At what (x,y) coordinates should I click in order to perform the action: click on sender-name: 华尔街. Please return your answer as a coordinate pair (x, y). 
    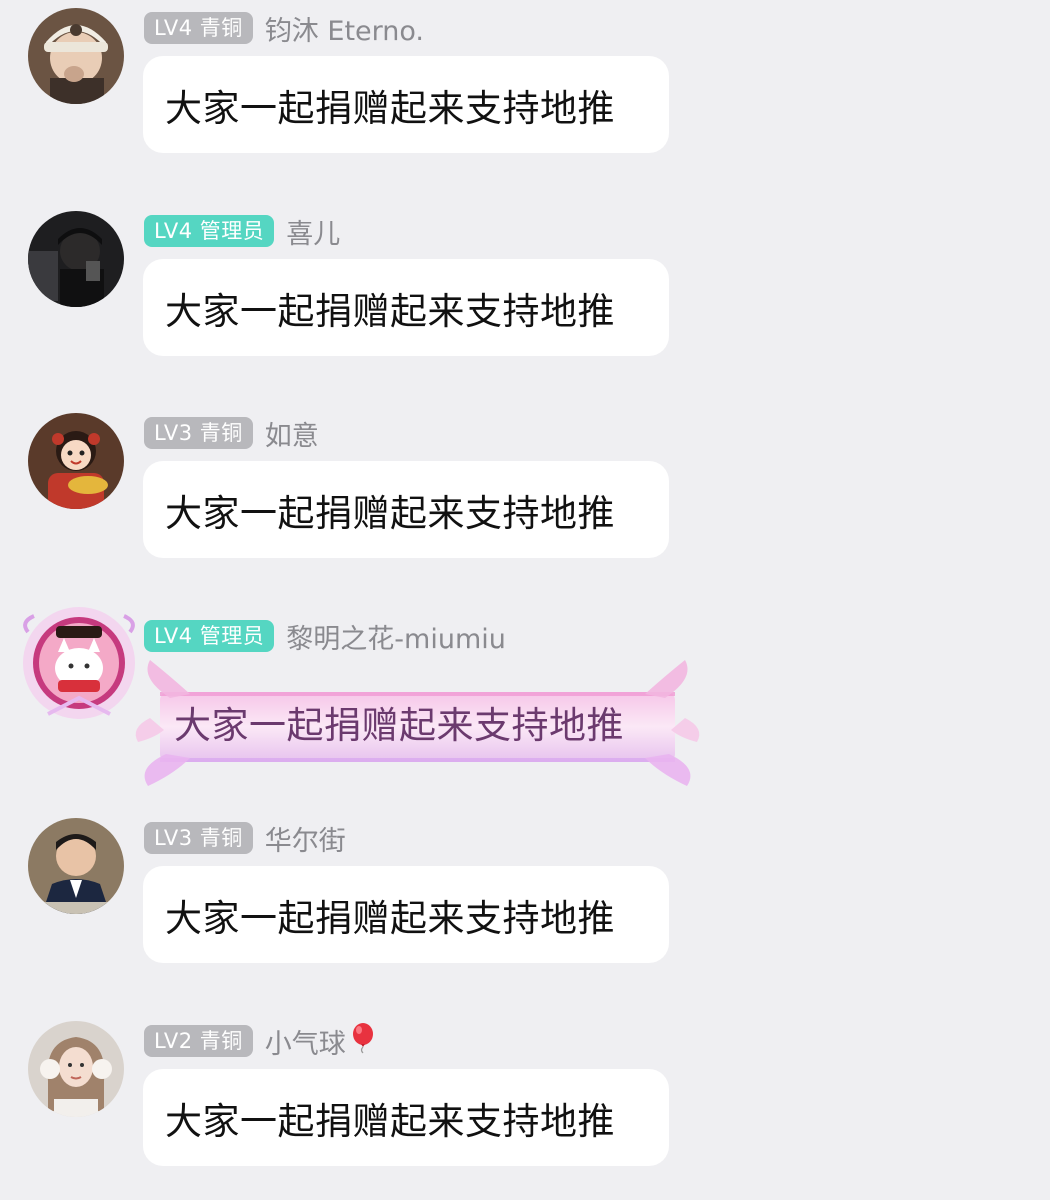
    Looking at the image, I should click on (305, 838).